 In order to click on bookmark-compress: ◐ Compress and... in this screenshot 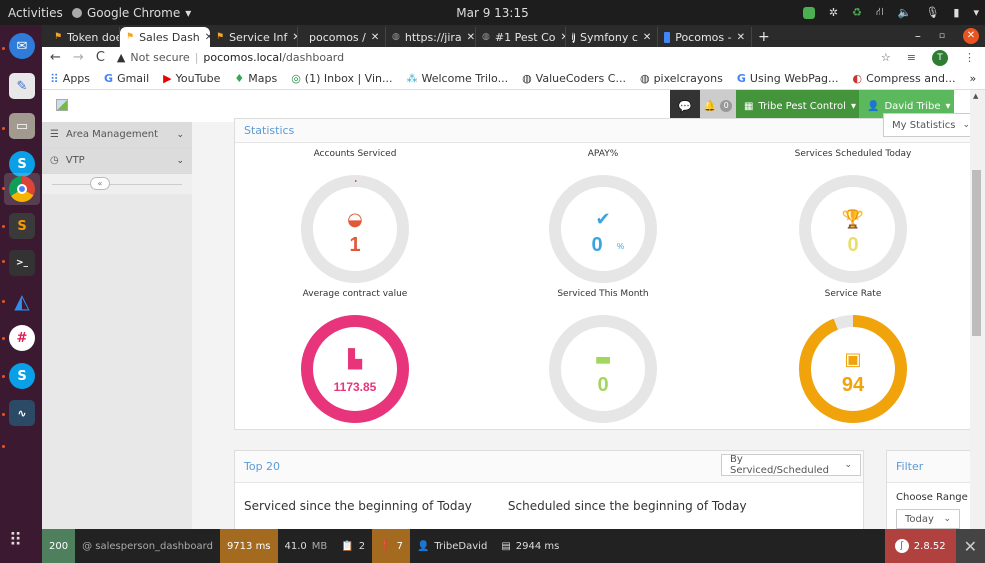, I will do `click(904, 78)`.